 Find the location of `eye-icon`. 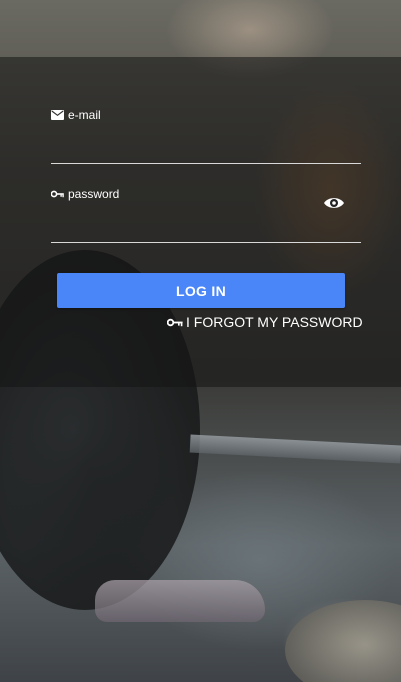

eye-icon is located at coordinates (334, 203).